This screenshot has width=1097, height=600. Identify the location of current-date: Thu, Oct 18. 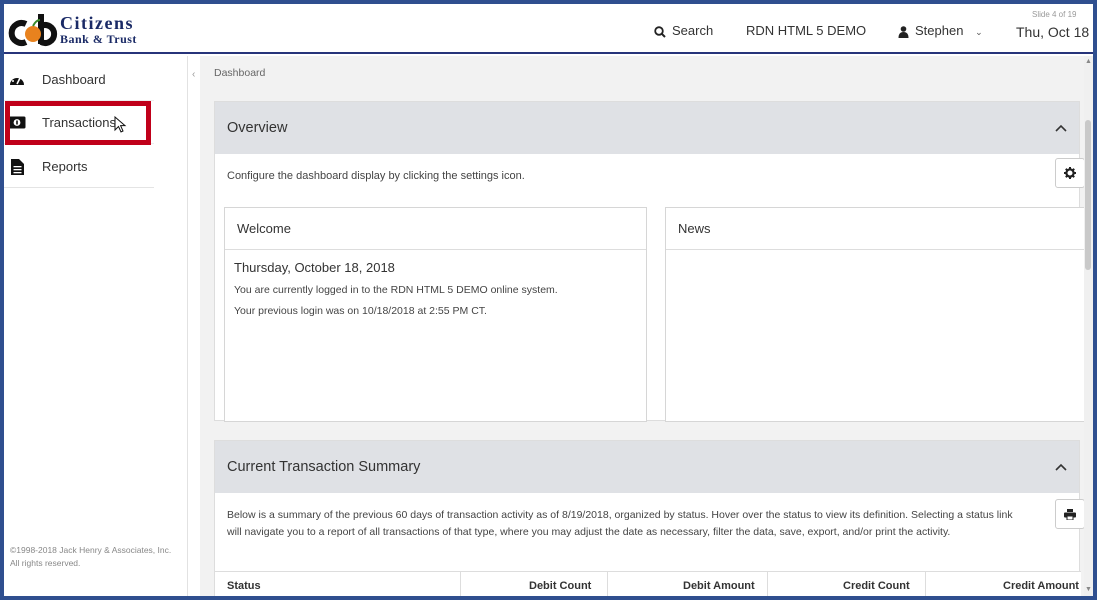
(1053, 32).